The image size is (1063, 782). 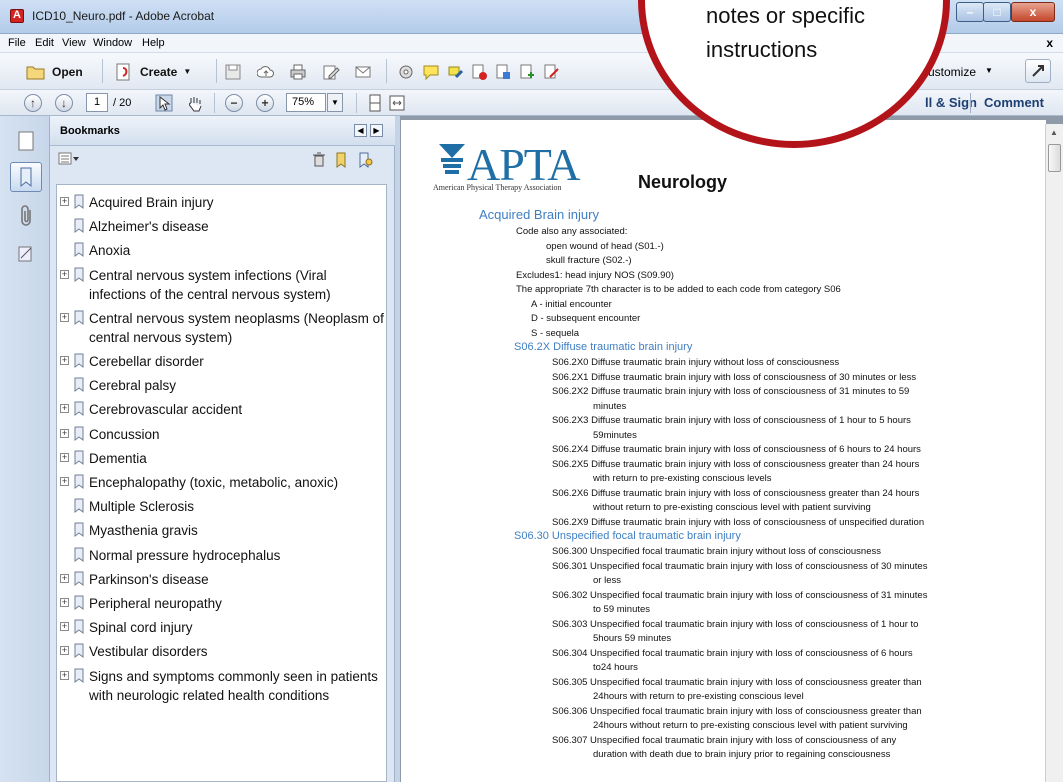 I want to click on scrollbar-thumb, so click(x=1054, y=158).